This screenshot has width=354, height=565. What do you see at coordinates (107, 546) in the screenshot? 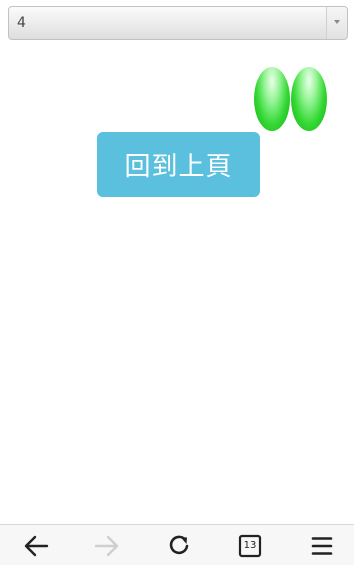
I see `forward-arrow-icon` at bounding box center [107, 546].